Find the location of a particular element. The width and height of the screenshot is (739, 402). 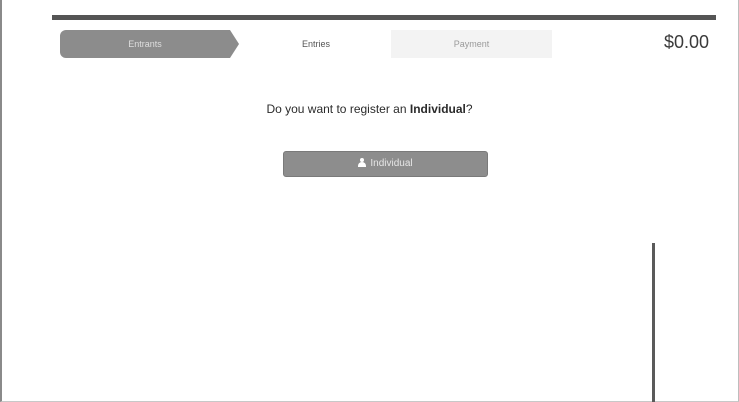

registration-steps: Entrants Entries Payment is located at coordinates (306, 44).